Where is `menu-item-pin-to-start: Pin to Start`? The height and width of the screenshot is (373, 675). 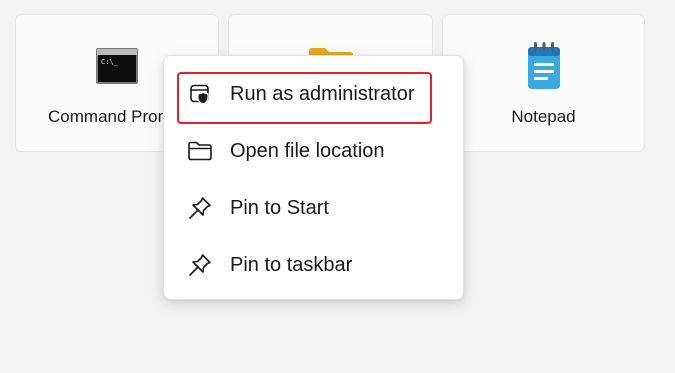
menu-item-pin-to-start: Pin to Start is located at coordinates (314, 208).